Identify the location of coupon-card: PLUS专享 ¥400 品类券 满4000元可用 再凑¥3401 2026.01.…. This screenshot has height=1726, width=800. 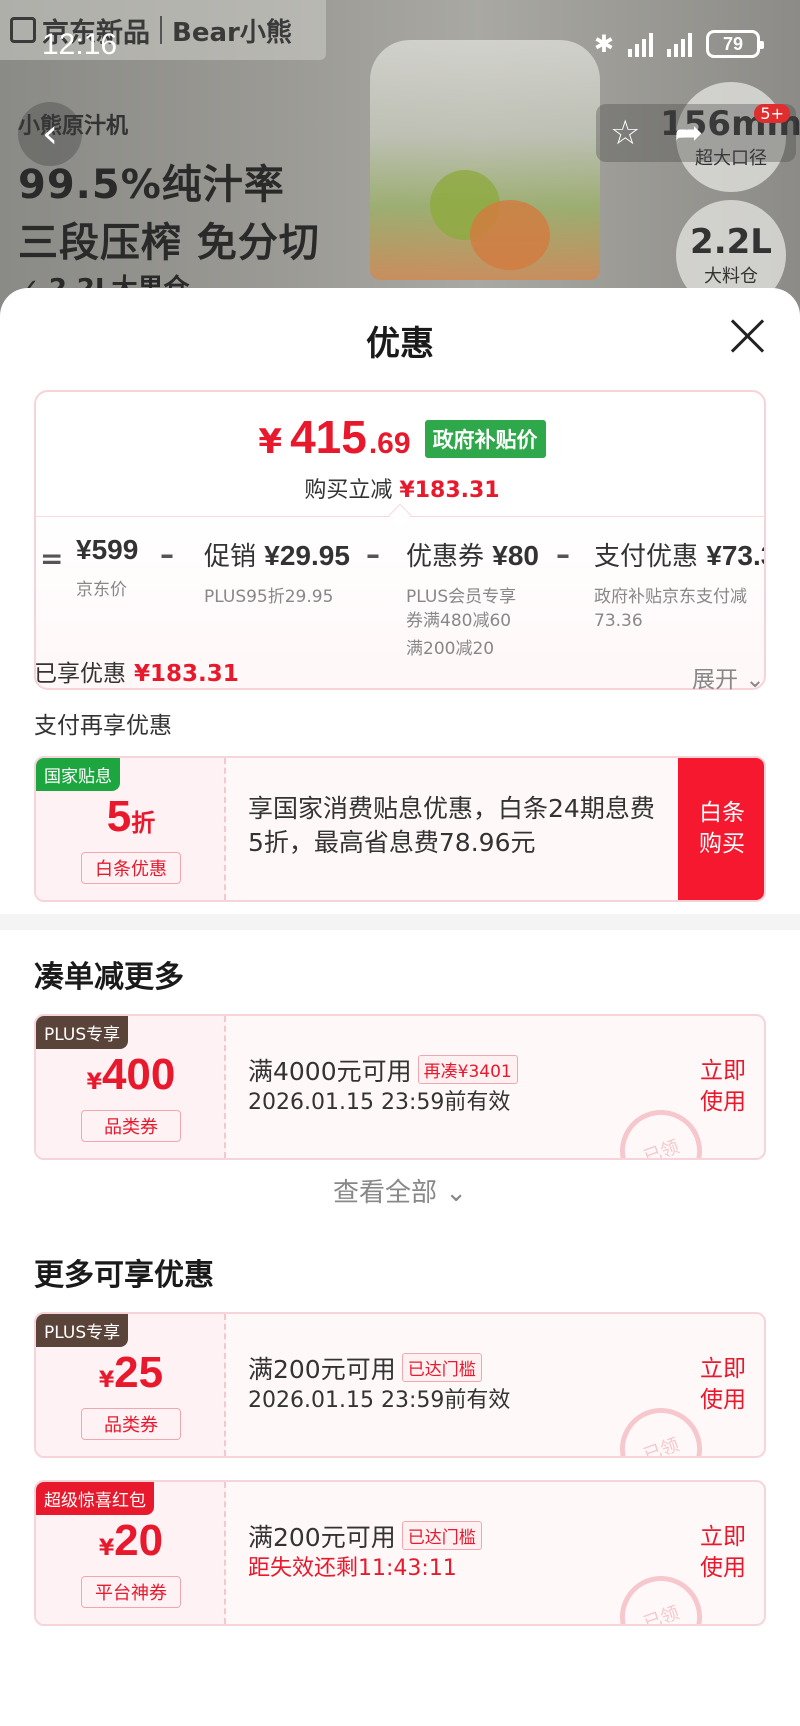
(400, 1087).